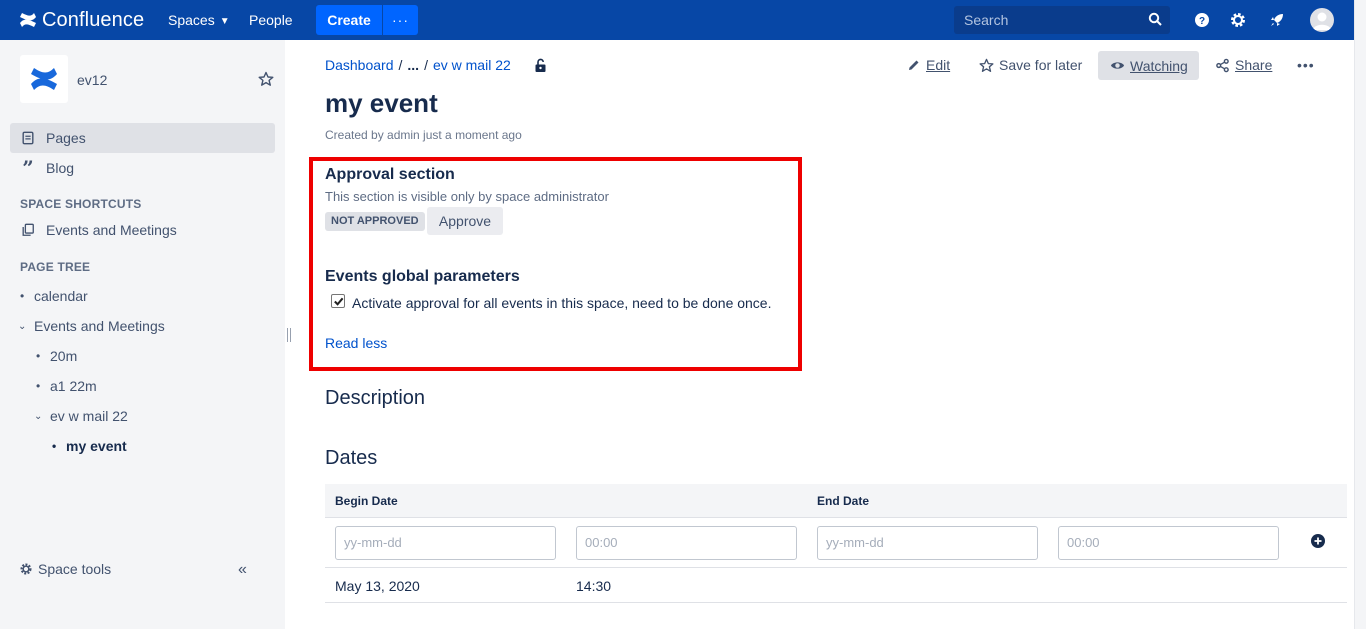 The height and width of the screenshot is (629, 1366). I want to click on share-icon, so click(1222, 65).